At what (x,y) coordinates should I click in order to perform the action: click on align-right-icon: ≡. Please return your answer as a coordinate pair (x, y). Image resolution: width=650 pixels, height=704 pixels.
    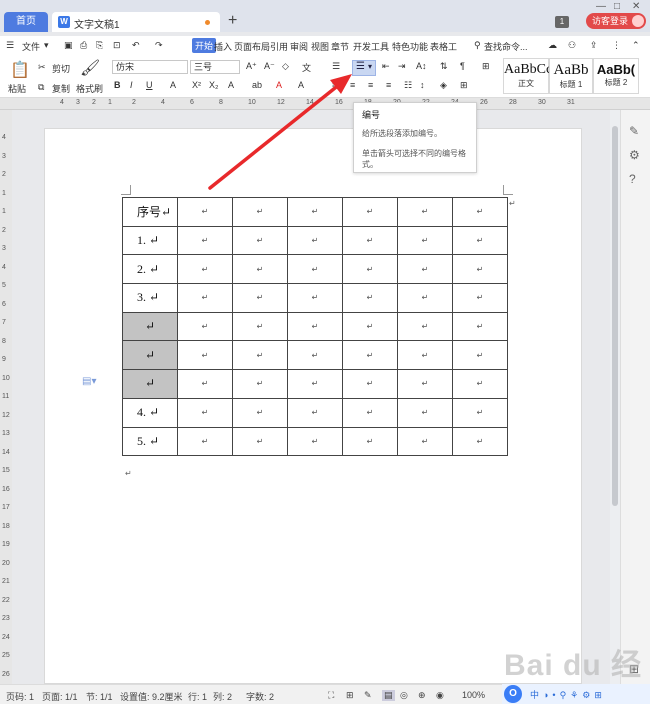
    Looking at the image, I should click on (370, 85).